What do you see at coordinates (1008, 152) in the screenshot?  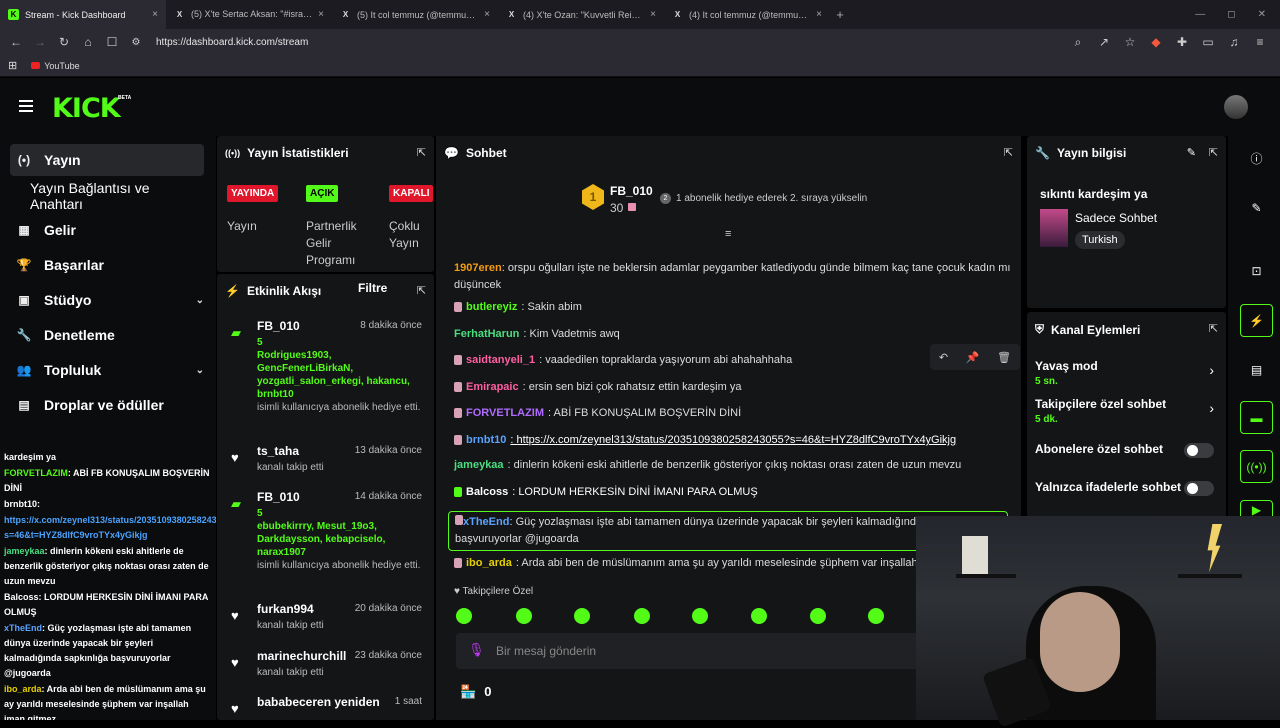 I see `chat-popout-icon: ⇱` at bounding box center [1008, 152].